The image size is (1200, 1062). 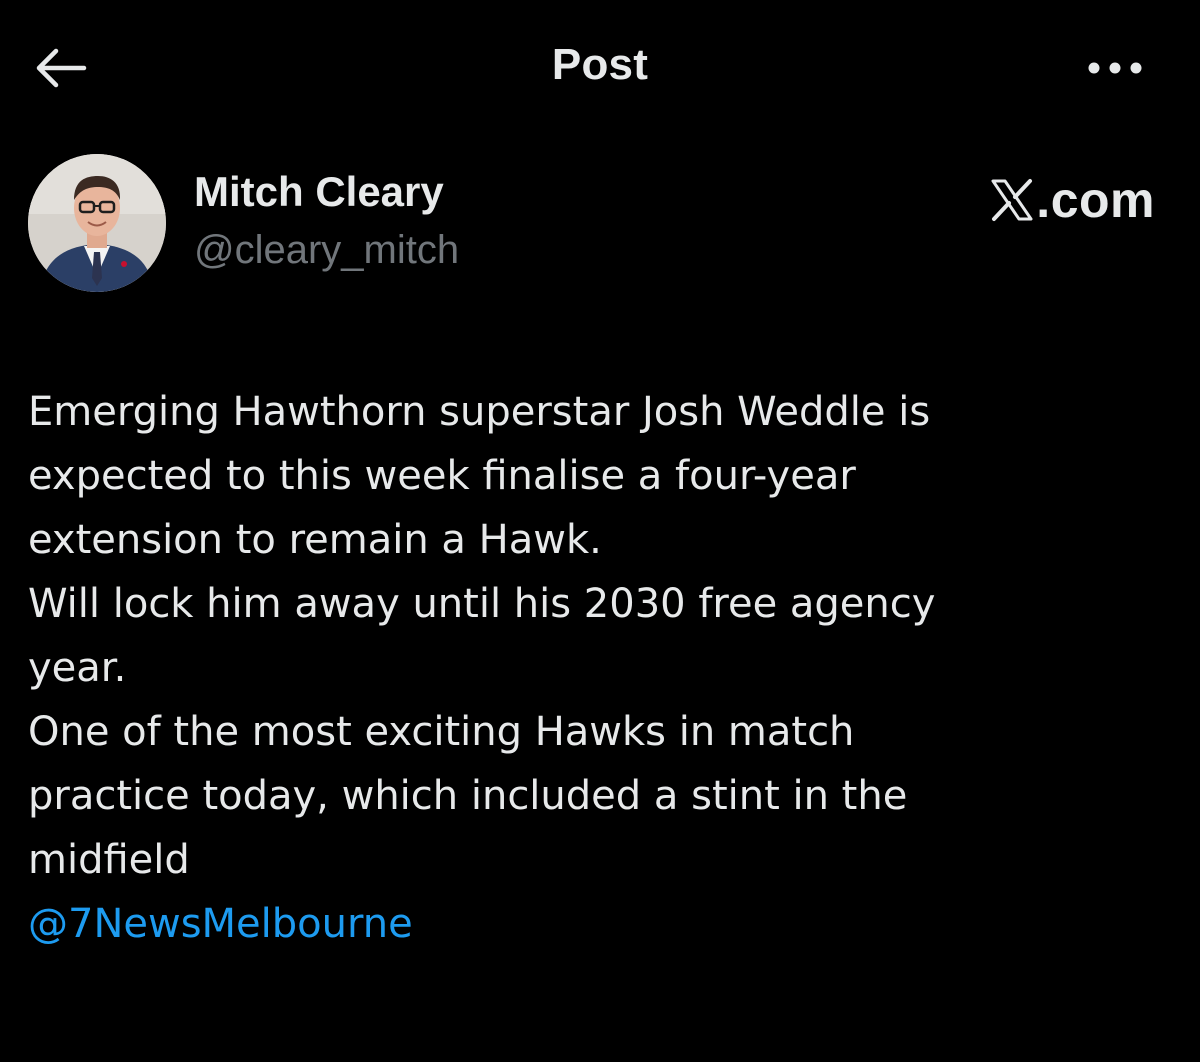 What do you see at coordinates (1095, 200) in the screenshot?
I see `watermark-text: .com` at bounding box center [1095, 200].